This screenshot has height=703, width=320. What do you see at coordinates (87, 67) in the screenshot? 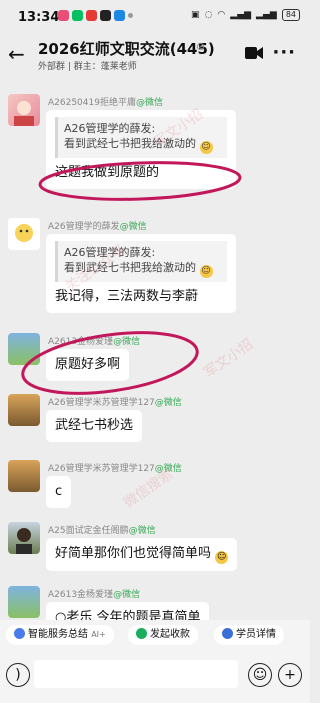
I see `chat-subtitle: 外部群 | 群主：蓬莱老师` at bounding box center [87, 67].